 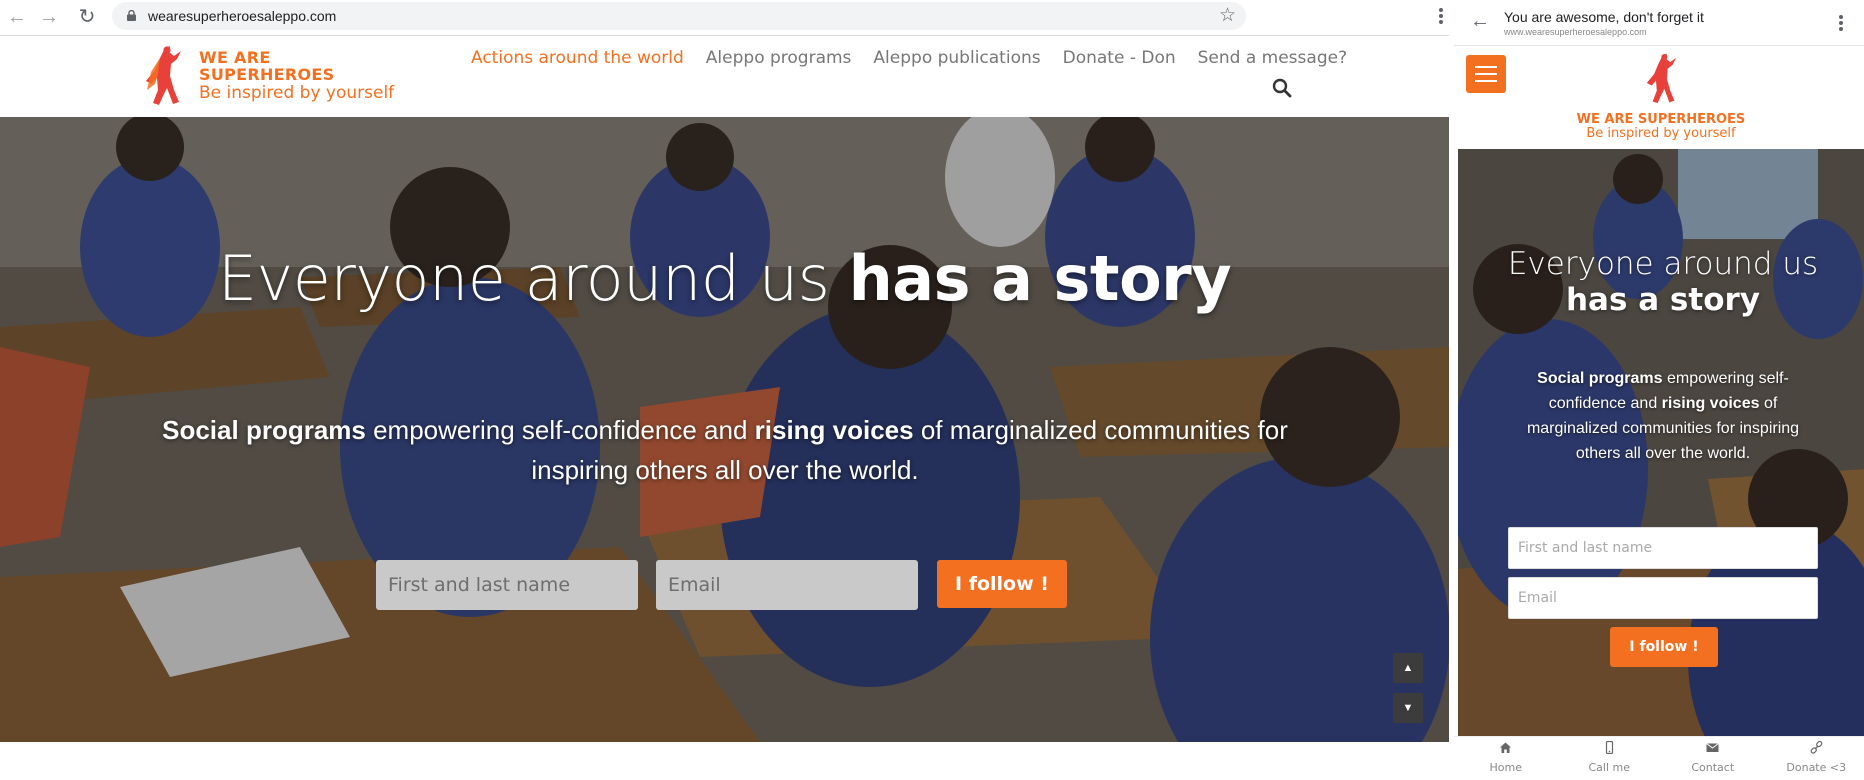 What do you see at coordinates (679, 16) in the screenshot?
I see `address-bar: wearesuperheroesaleppo.com ☆` at bounding box center [679, 16].